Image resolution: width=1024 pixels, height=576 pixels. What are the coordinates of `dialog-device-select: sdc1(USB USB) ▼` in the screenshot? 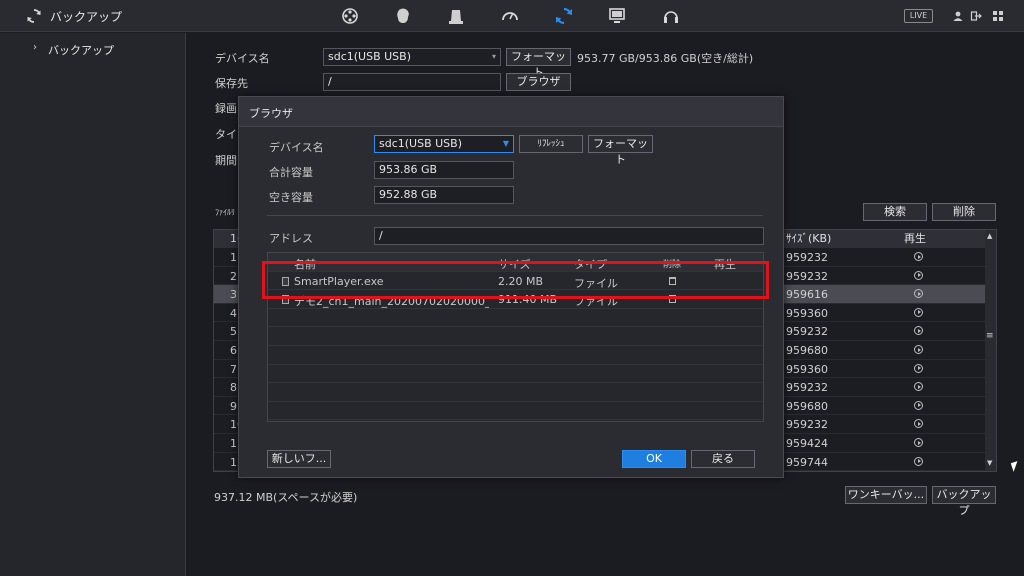 It's located at (444, 144).